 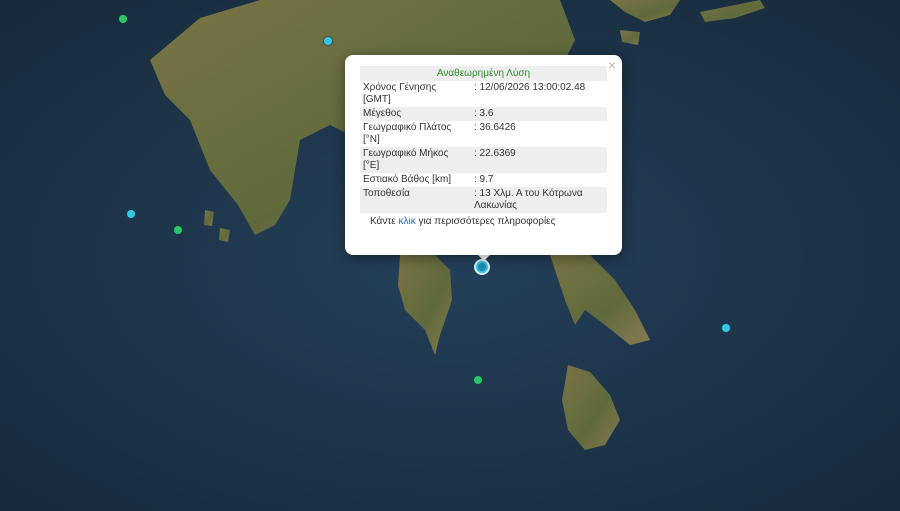 I want to click on info-row: Γεωγραφικό Πλάτος [°N] : 36.6426, so click(x=483, y=134).